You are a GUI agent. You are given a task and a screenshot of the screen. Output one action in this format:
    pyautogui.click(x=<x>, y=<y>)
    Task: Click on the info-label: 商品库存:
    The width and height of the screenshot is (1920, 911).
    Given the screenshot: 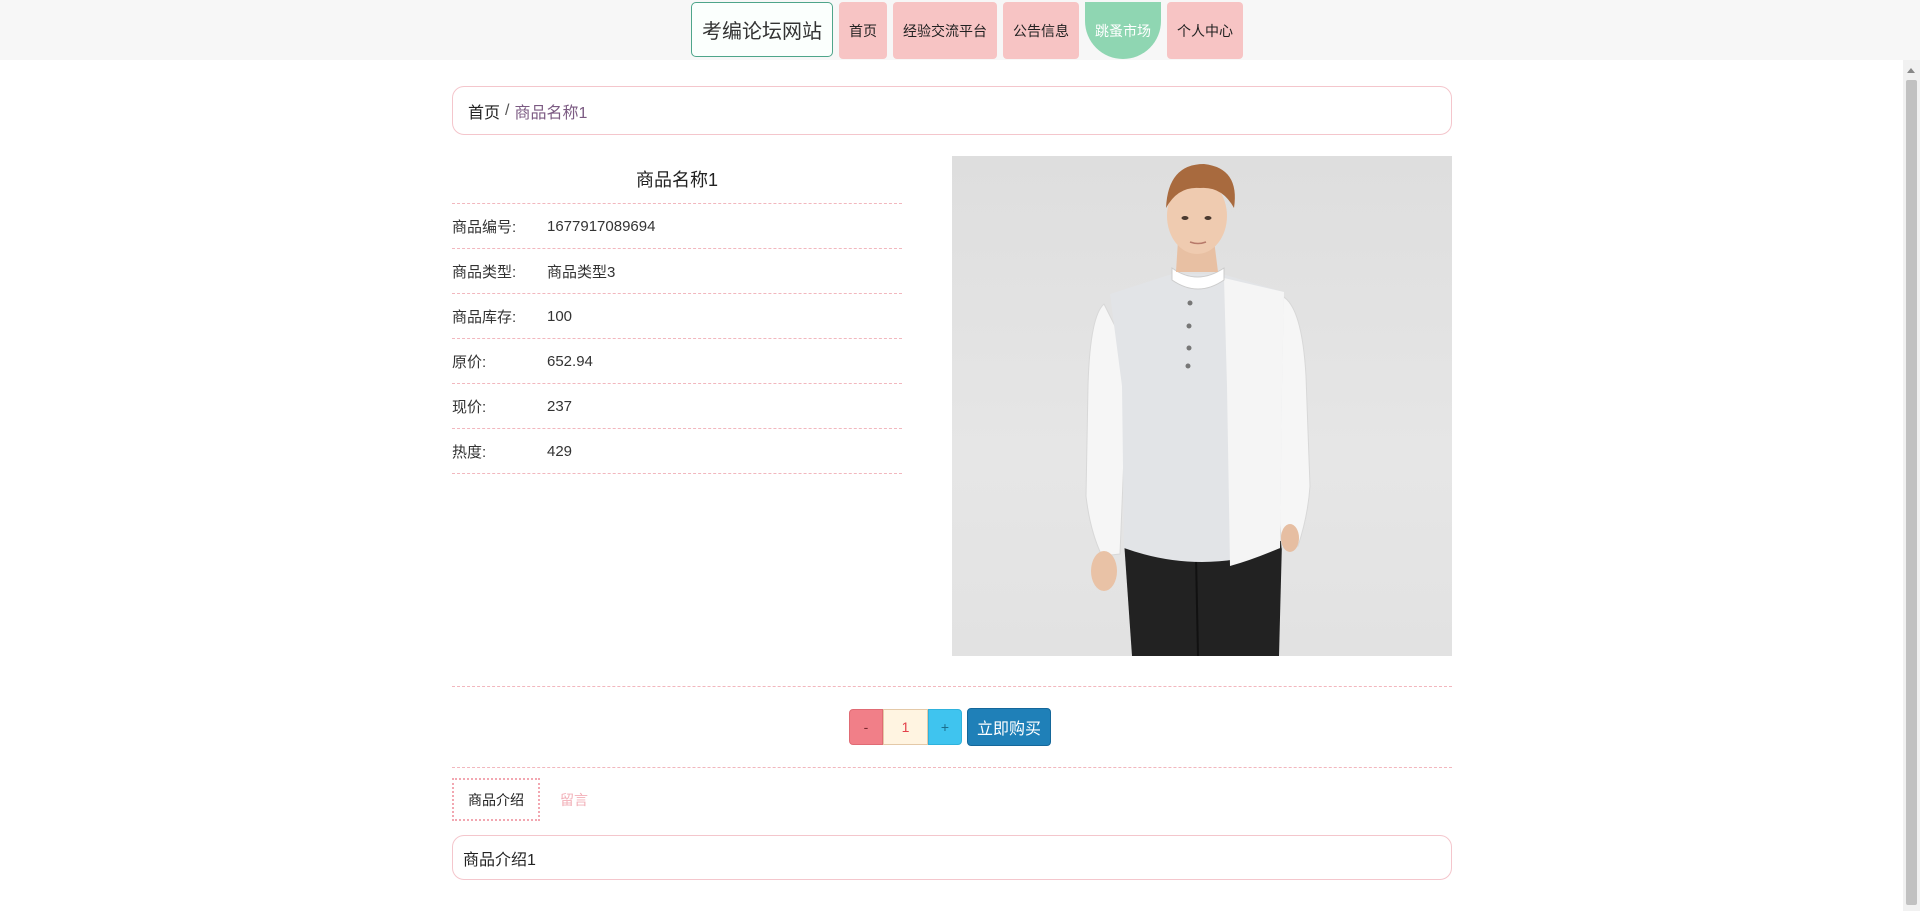 What is the action you would take?
    pyautogui.click(x=484, y=317)
    